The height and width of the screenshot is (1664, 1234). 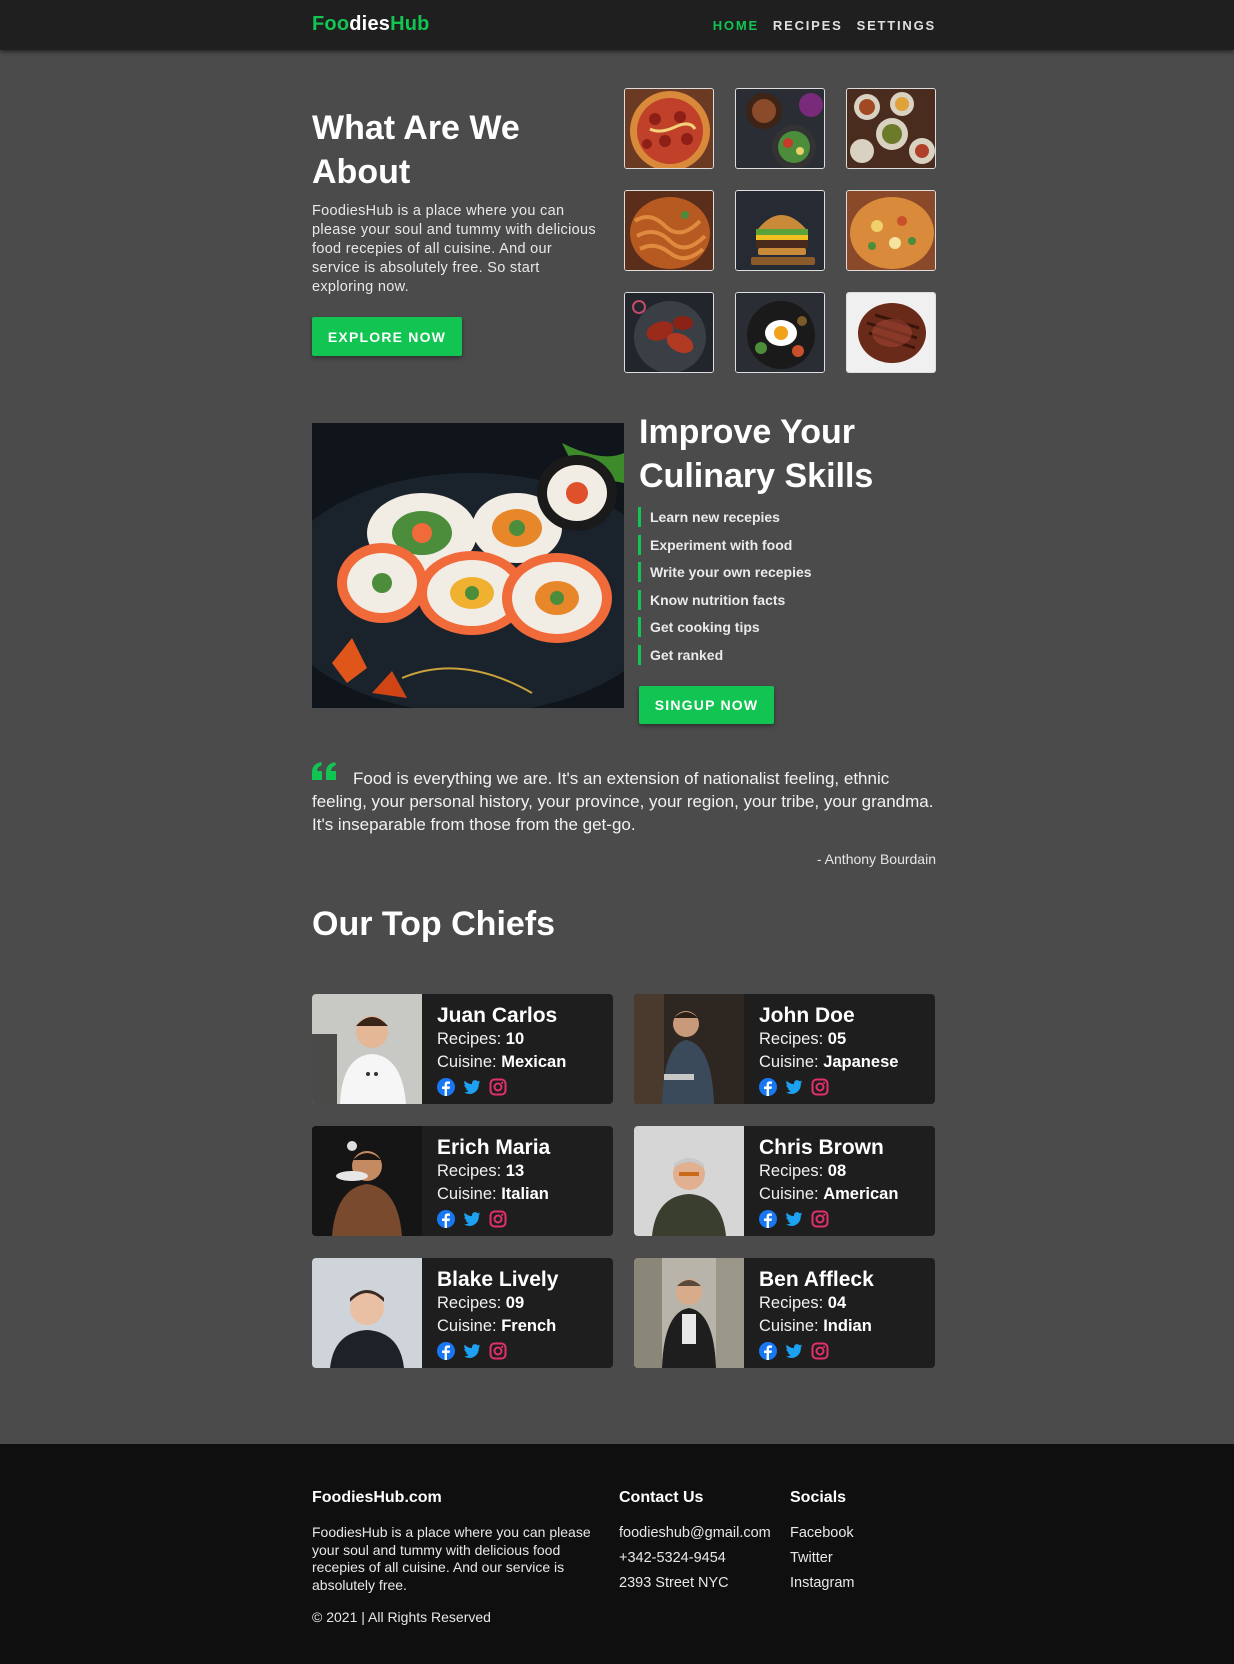 What do you see at coordinates (434, 924) in the screenshot?
I see `chefs-title: Our Top Chiefs` at bounding box center [434, 924].